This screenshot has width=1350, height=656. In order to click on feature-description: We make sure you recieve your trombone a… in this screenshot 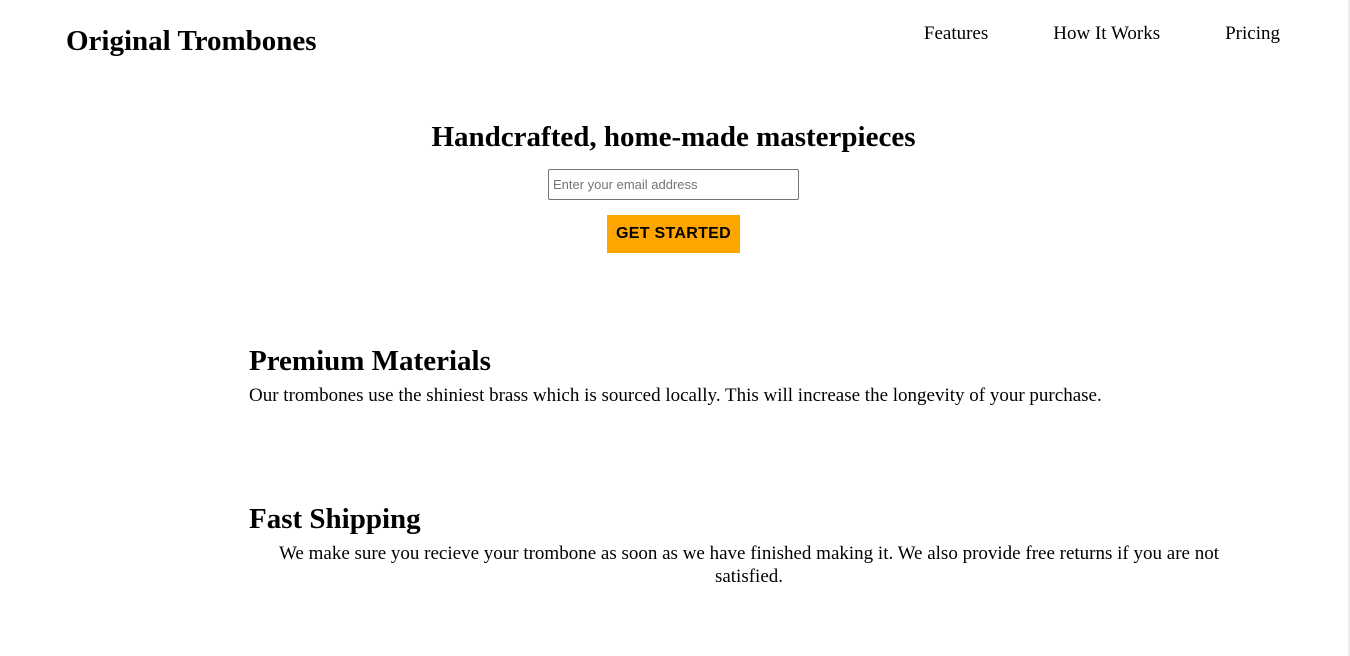, I will do `click(749, 565)`.